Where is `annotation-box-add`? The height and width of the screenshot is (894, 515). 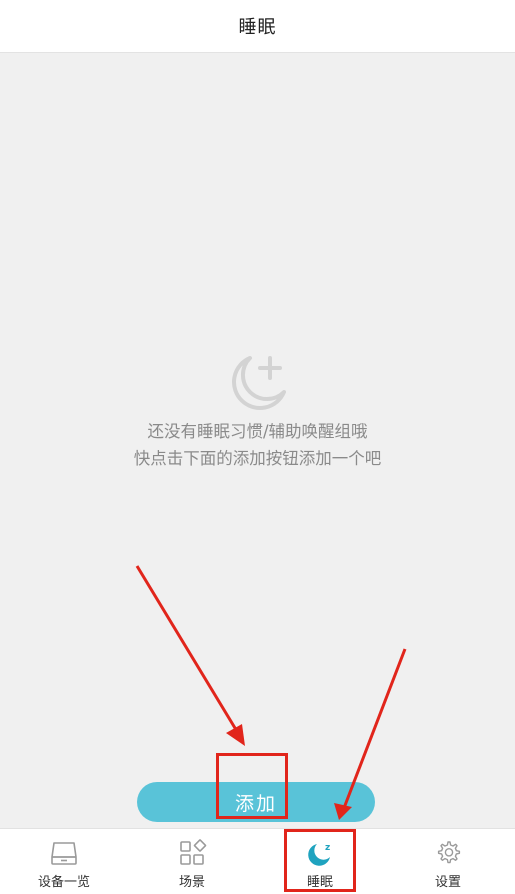
annotation-box-add is located at coordinates (252, 786).